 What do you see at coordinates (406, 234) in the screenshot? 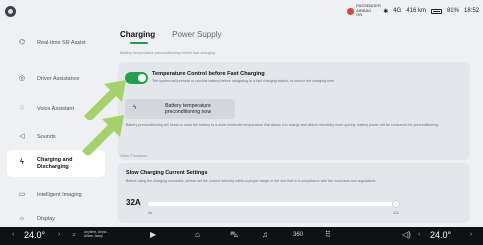
I see `volume-icon: ◁)` at bounding box center [406, 234].